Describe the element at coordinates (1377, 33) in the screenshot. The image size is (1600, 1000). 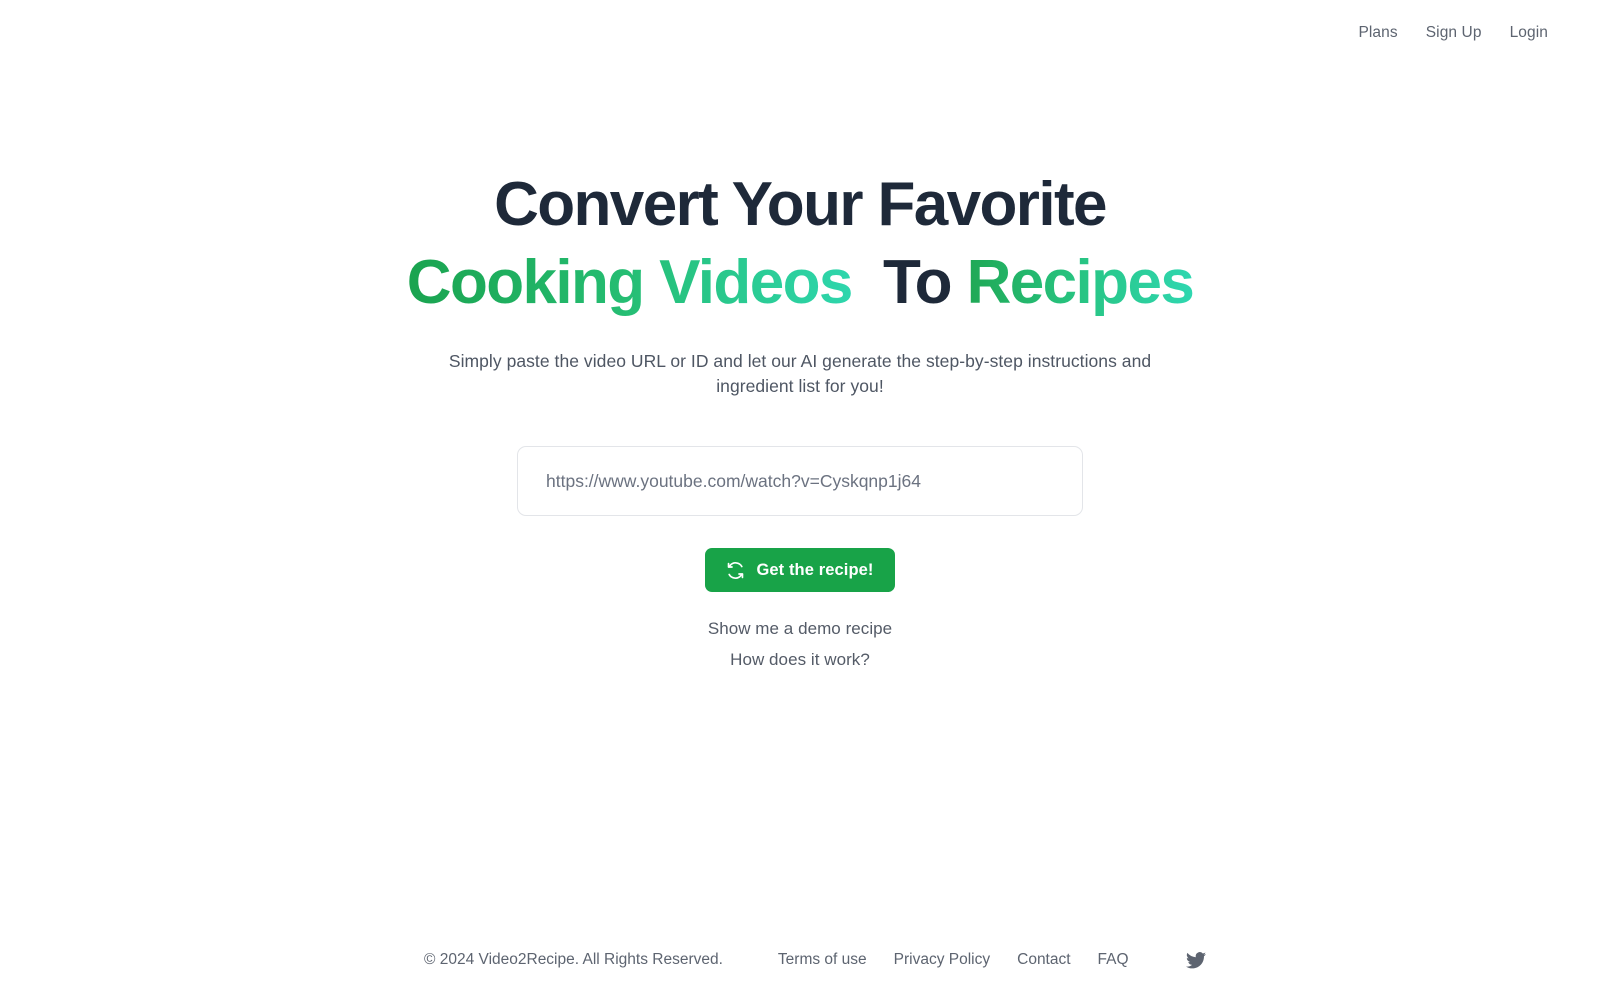
I see `nav-link-plans: Plans` at that location.